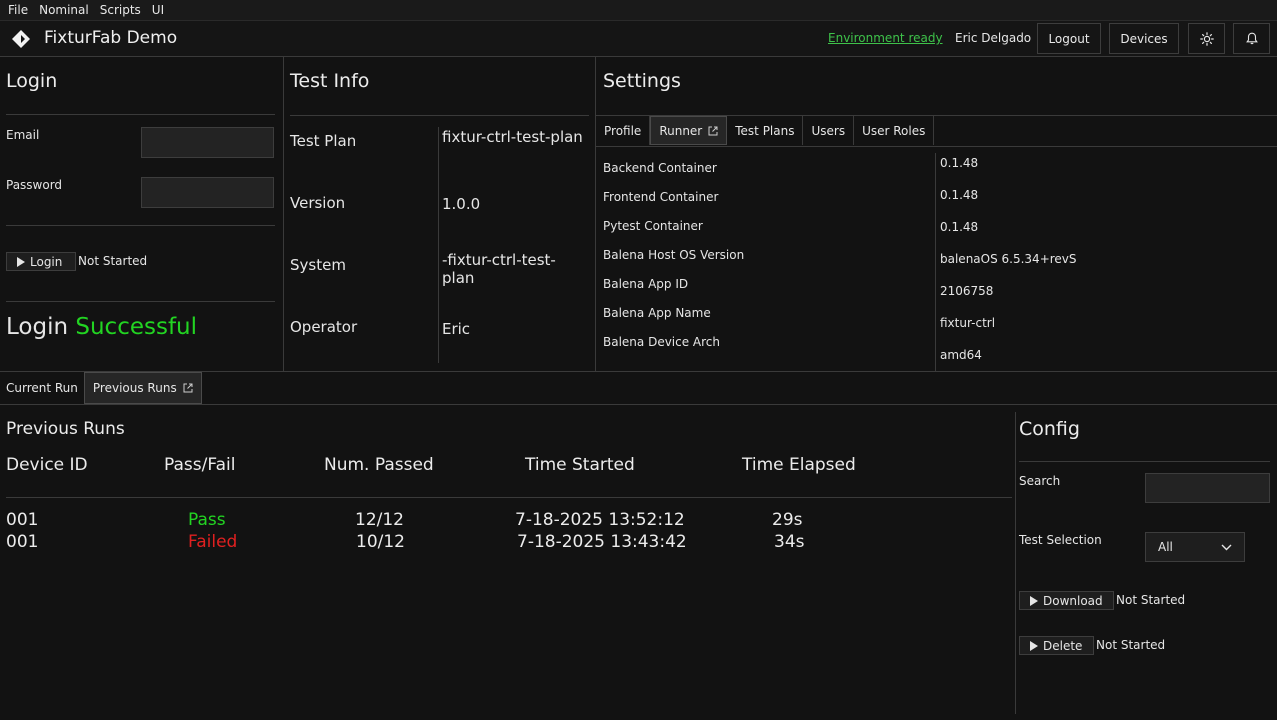 The width and height of the screenshot is (1277, 720). I want to click on time-started-cell: 7-18-2025 13:52:12, so click(600, 520).